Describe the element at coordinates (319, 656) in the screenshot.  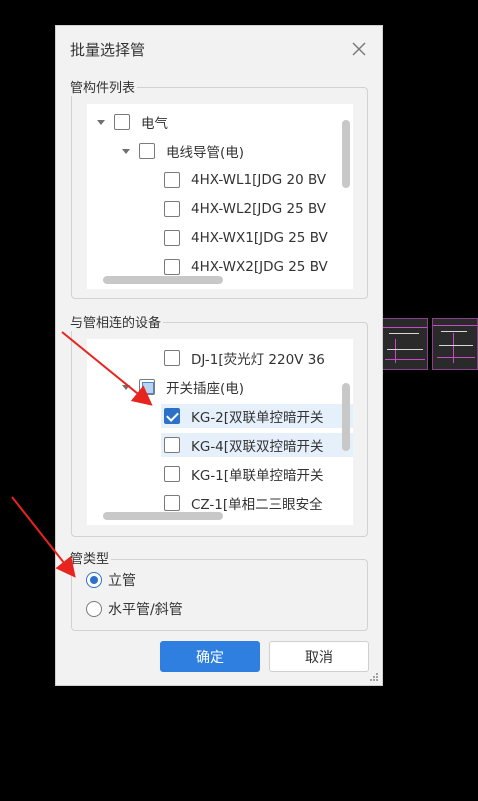
I see `cancel-button: 取消` at that location.